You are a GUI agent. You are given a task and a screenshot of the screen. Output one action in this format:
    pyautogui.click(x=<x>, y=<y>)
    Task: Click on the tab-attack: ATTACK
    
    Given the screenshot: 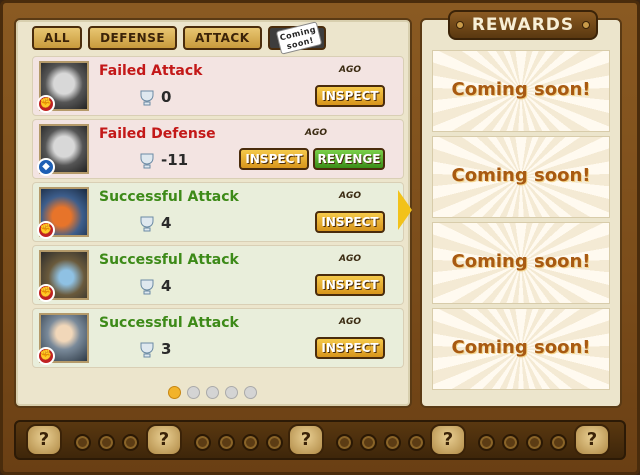 What is the action you would take?
    pyautogui.click(x=222, y=38)
    